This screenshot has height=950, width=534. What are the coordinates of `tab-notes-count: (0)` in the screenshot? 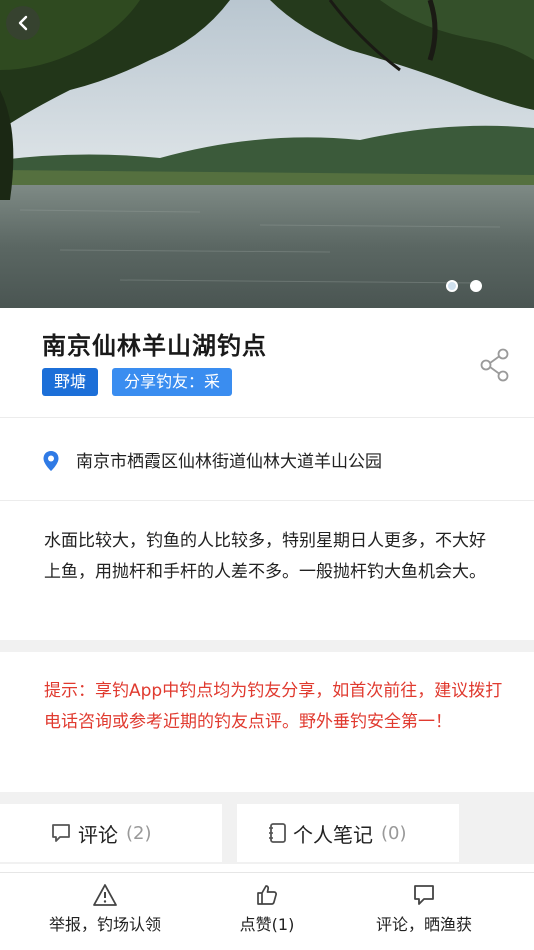 It's located at (394, 833).